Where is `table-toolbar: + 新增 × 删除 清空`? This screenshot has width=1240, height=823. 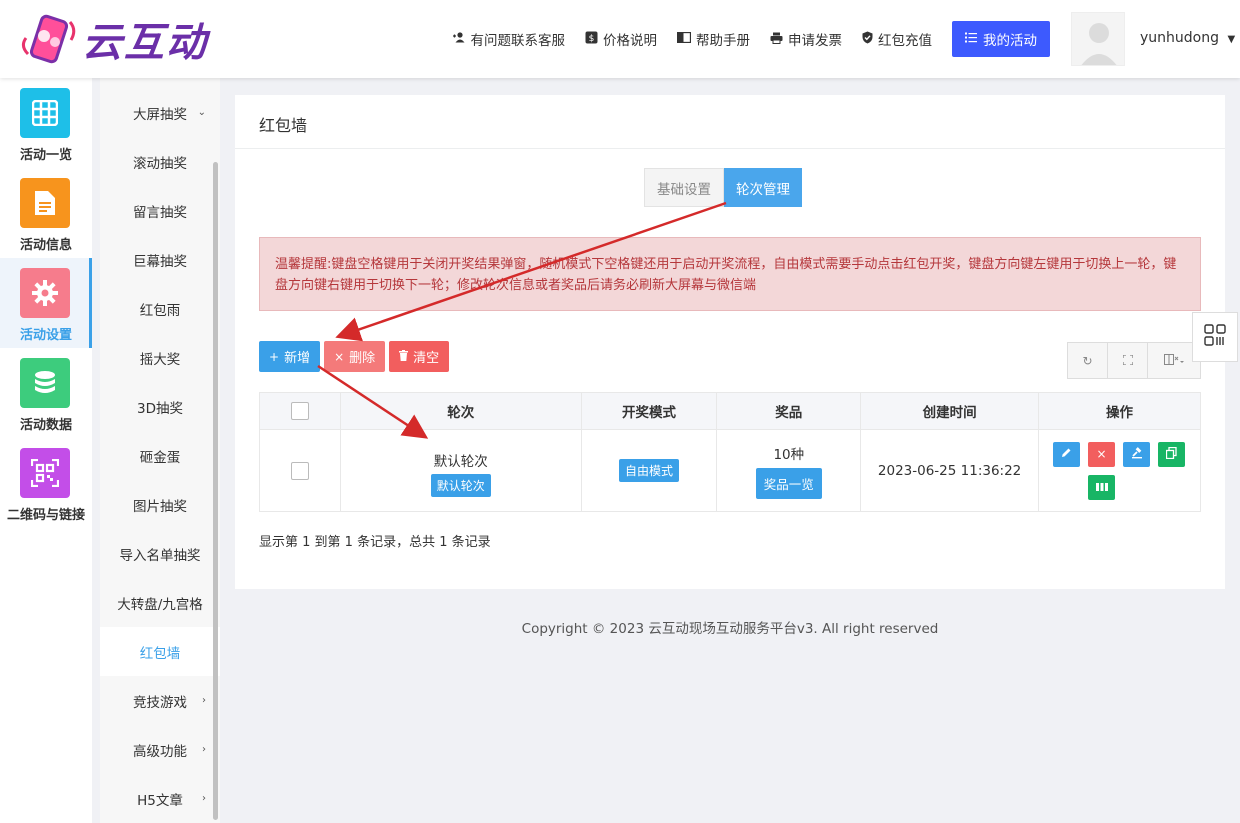 table-toolbar: + 新增 × 删除 清空 is located at coordinates (356, 356).